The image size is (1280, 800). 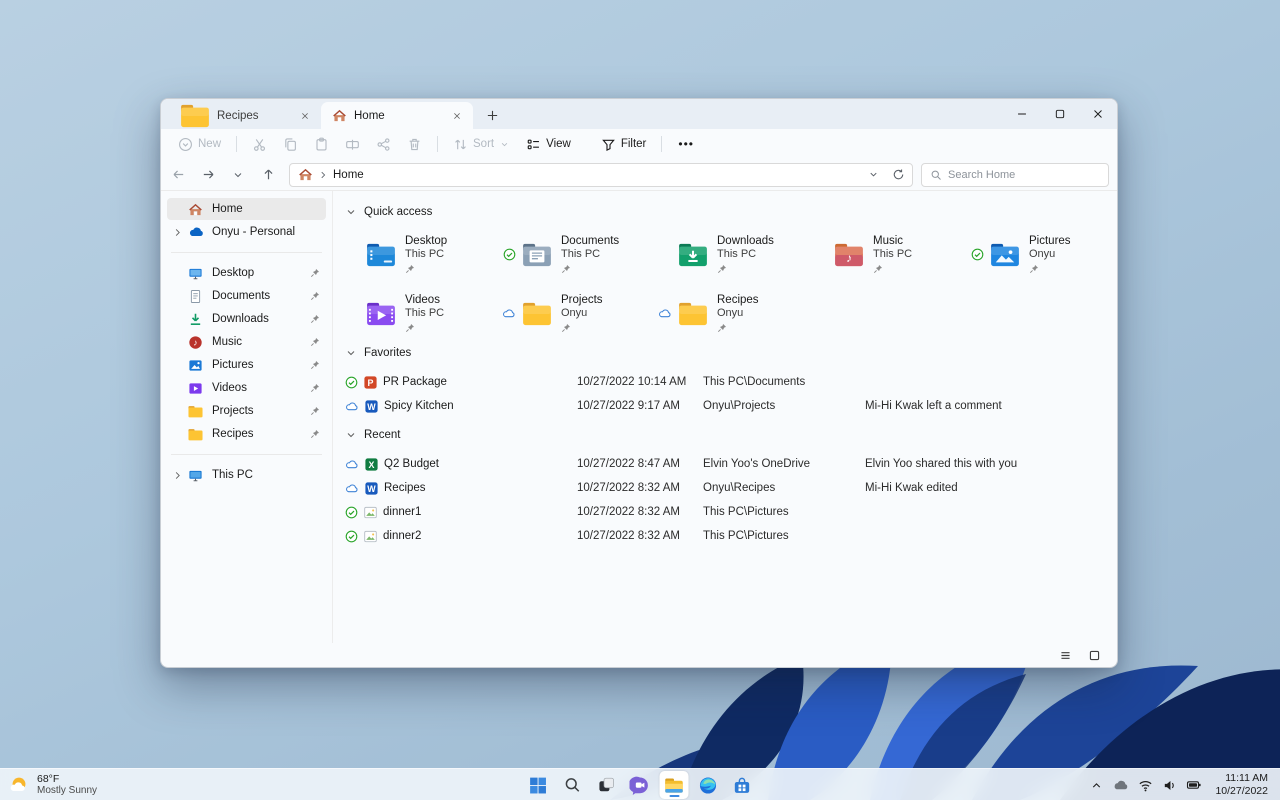 What do you see at coordinates (259, 144) in the screenshot?
I see `cut-button` at bounding box center [259, 144].